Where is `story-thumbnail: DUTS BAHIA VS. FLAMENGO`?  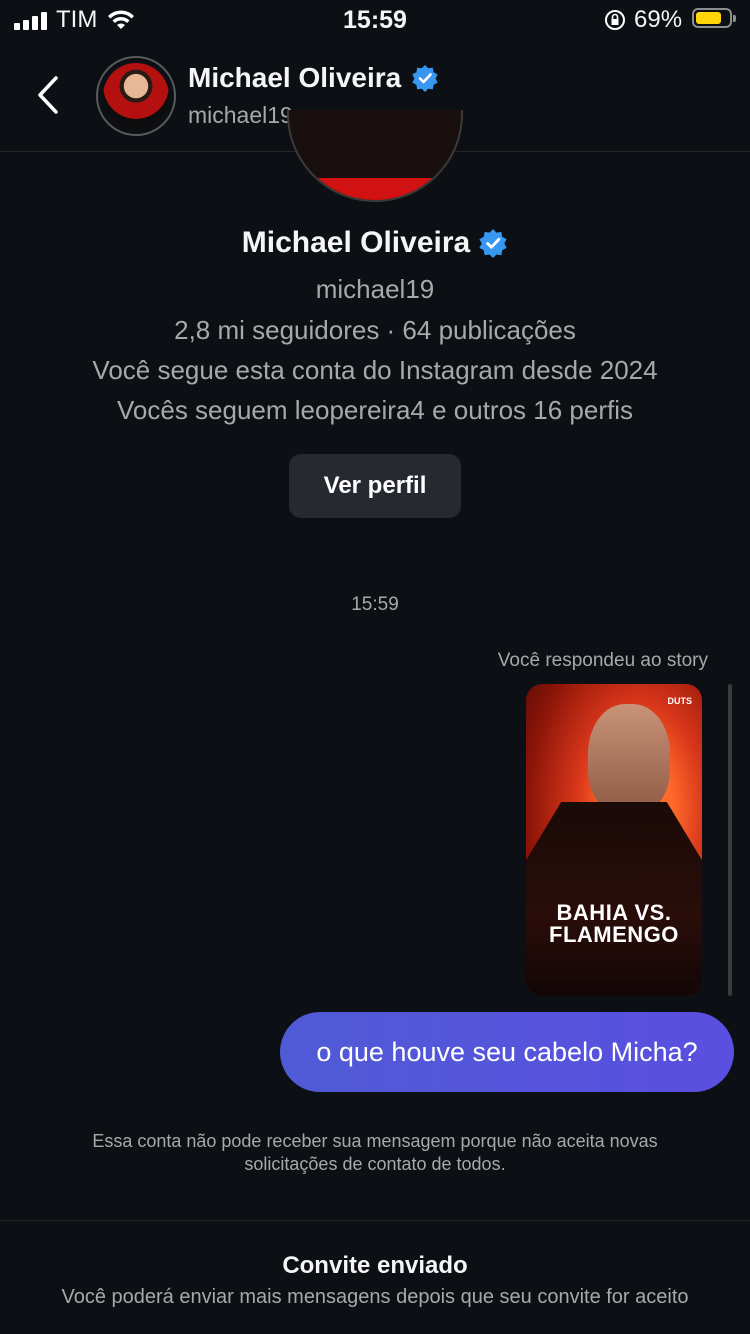
story-thumbnail: DUTS BAHIA VS. FLAMENGO is located at coordinates (614, 840).